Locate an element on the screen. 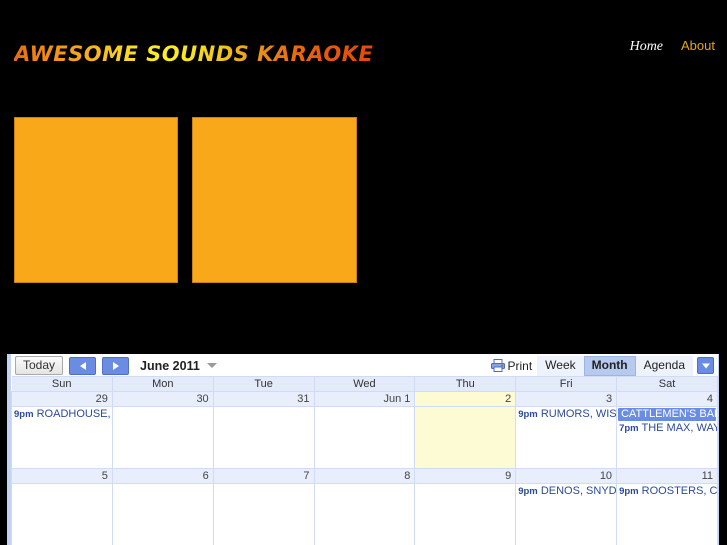  calendar-event: 9pm DENOS, SNYDER is located at coordinates (567, 491).